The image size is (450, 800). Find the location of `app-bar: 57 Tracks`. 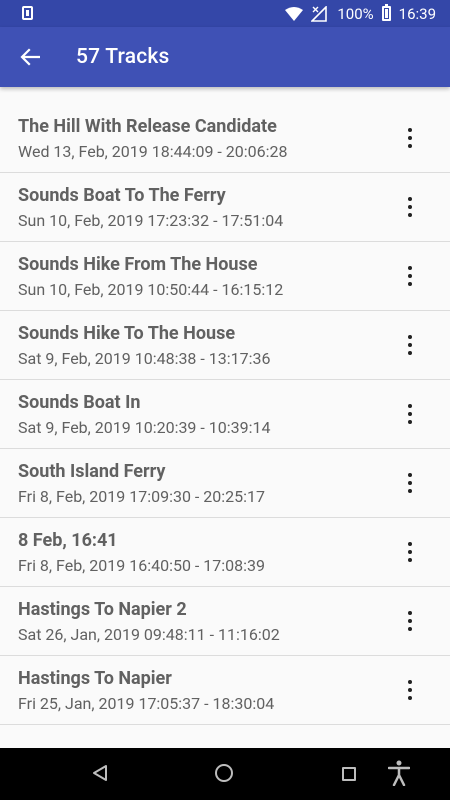

app-bar: 57 Tracks is located at coordinates (225, 57).